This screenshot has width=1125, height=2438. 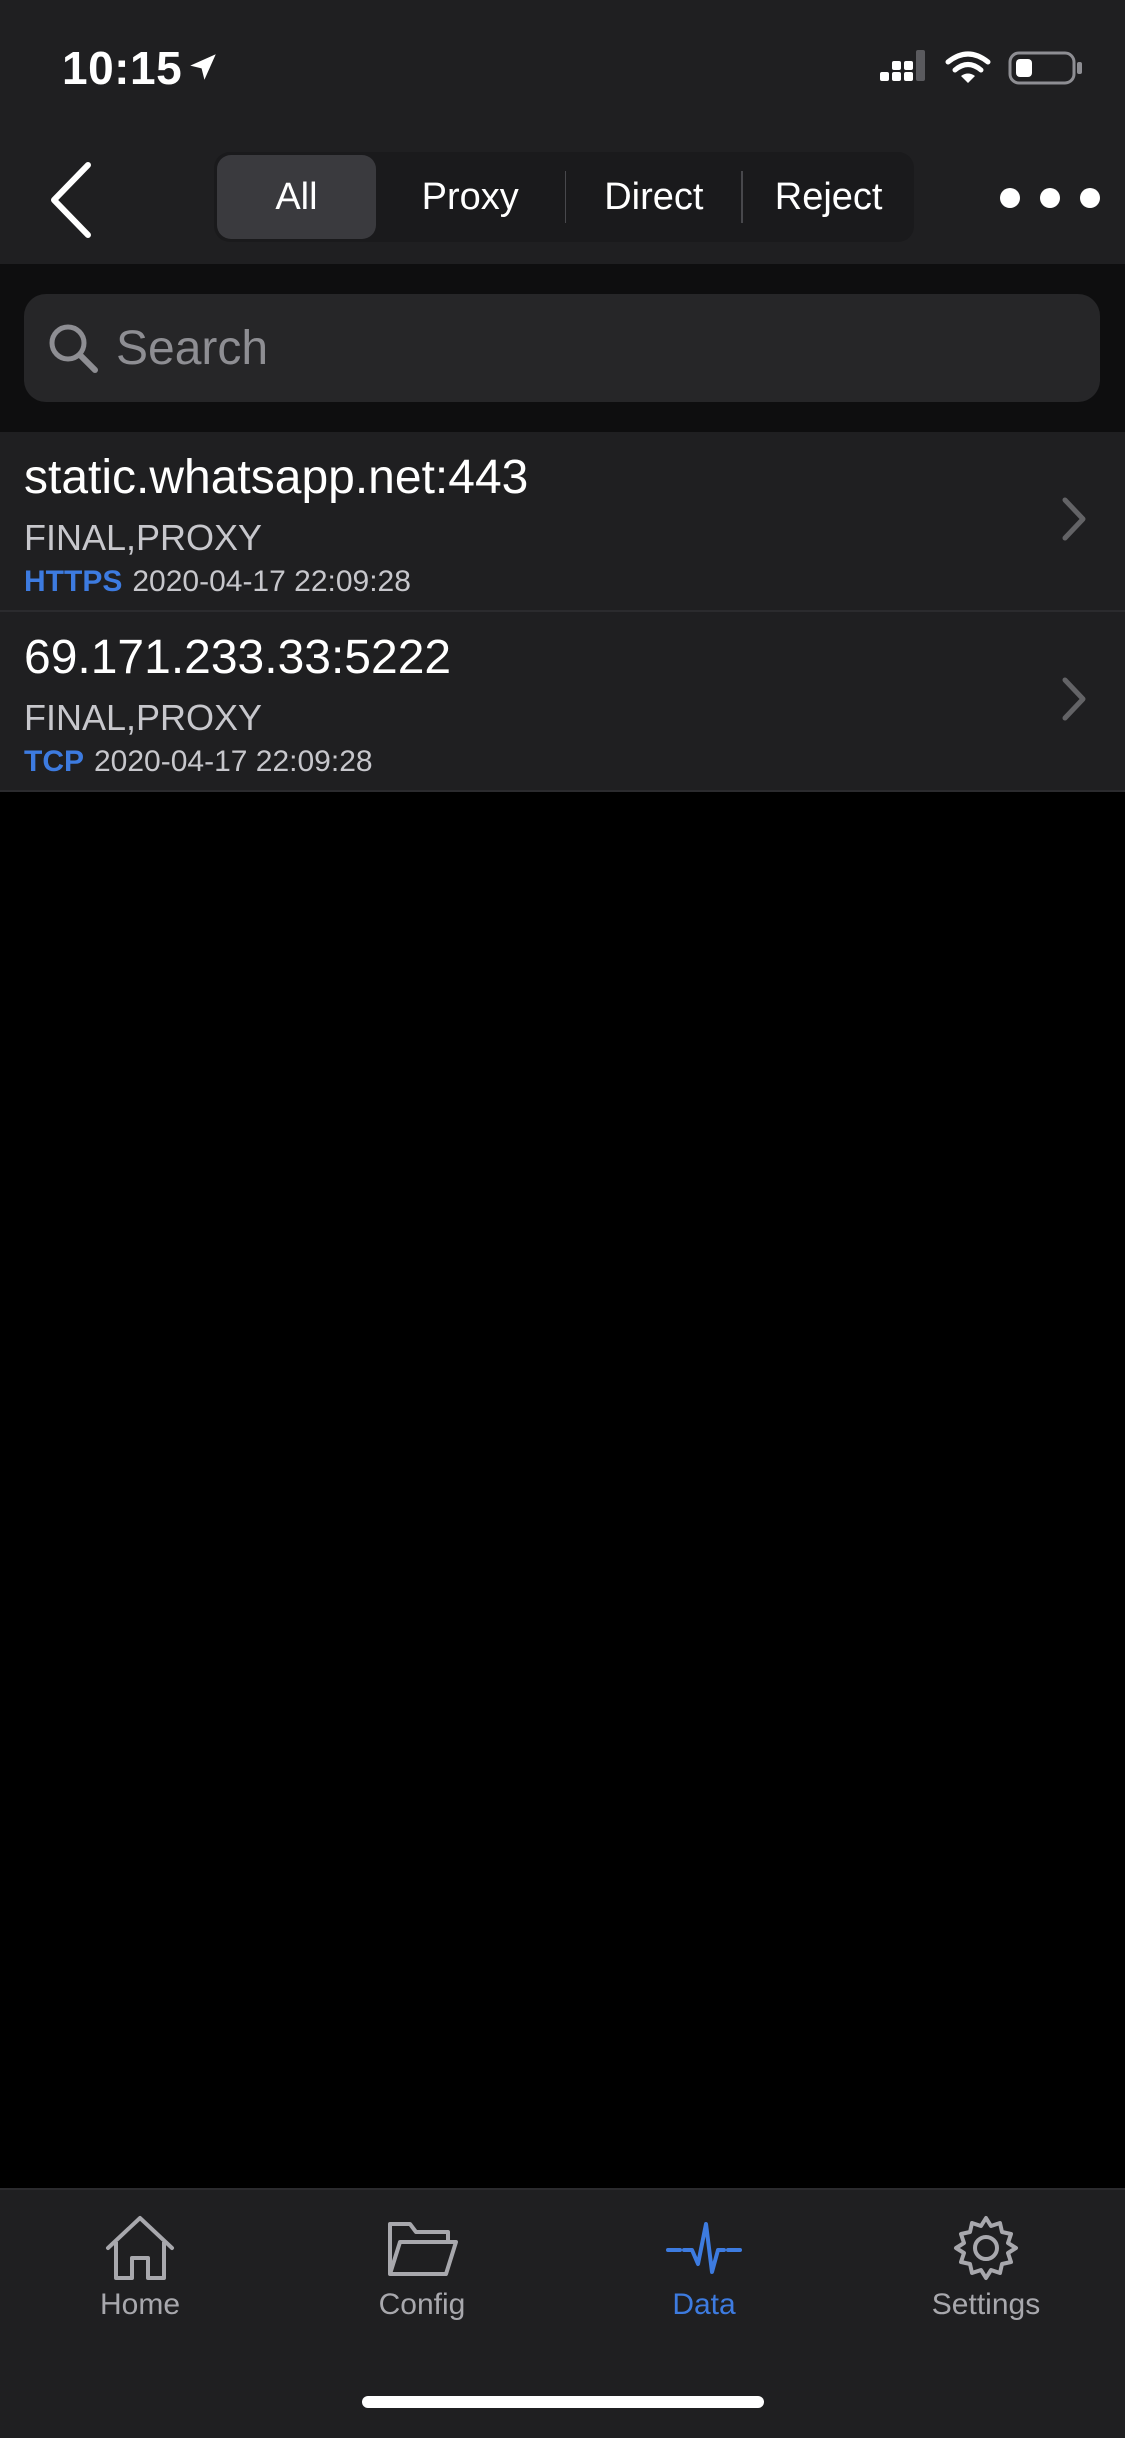 What do you see at coordinates (562, 132) in the screenshot?
I see `top-bar: 10:15 All Proxy Direct Reject` at bounding box center [562, 132].